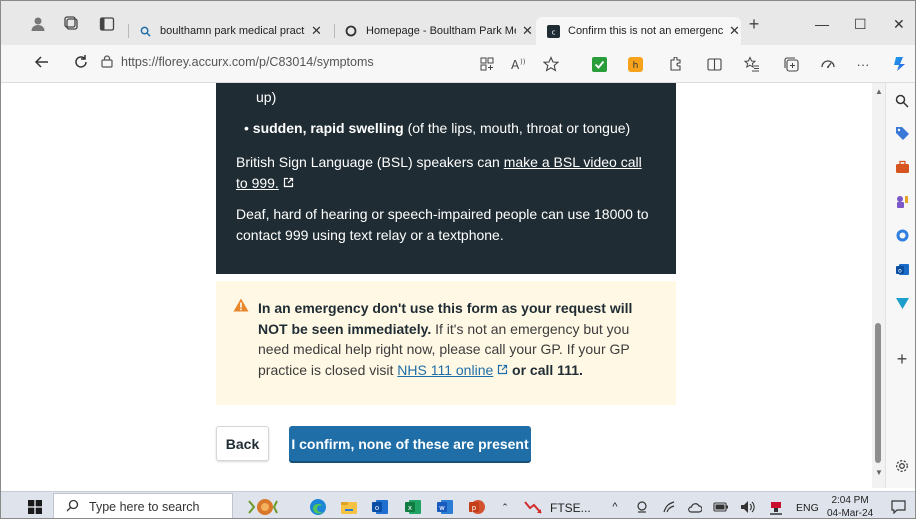  Describe the element at coordinates (860, 24) in the screenshot. I see `maximize-icon: ☐` at that location.